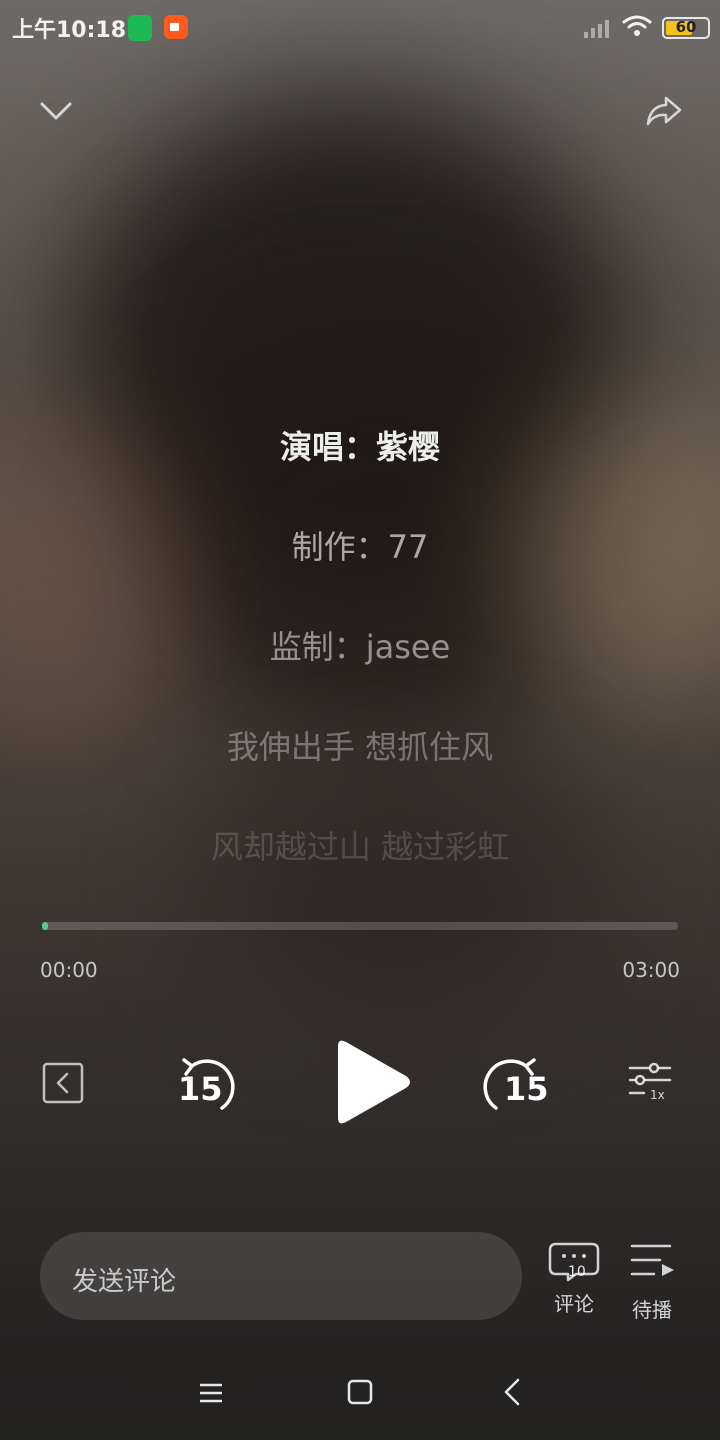  What do you see at coordinates (577, 1272) in the screenshot?
I see `comment-count: 10` at bounding box center [577, 1272].